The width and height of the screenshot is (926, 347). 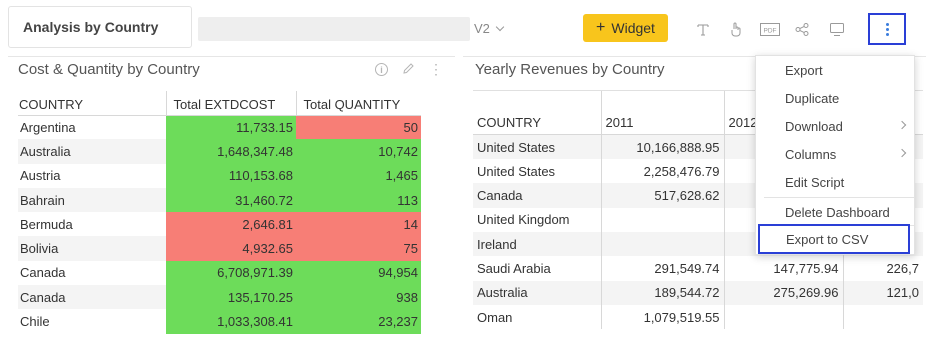 I want to click on table-row: Bahrain 31,460.72 113, so click(x=219, y=200).